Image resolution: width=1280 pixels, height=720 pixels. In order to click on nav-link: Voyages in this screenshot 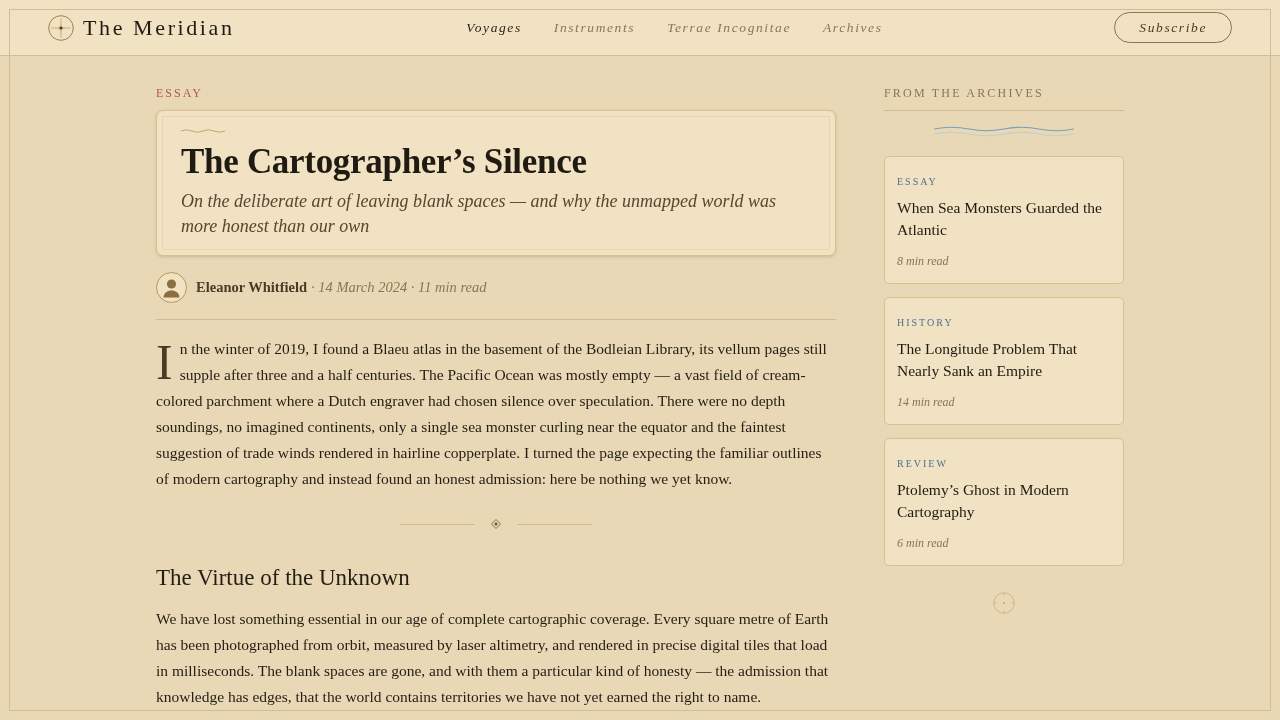, I will do `click(494, 27)`.